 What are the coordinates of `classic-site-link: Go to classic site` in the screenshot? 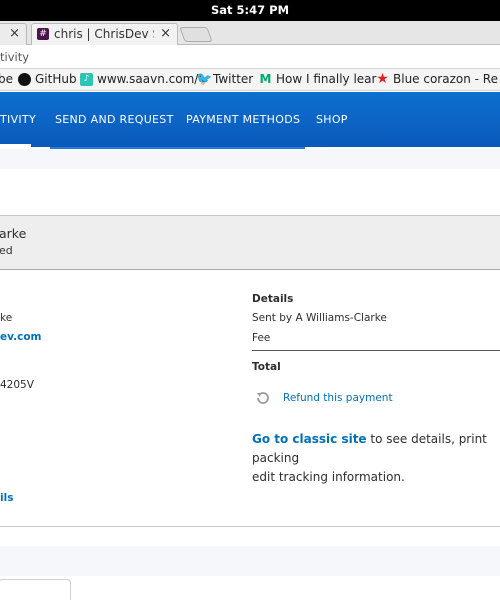 It's located at (309, 439).